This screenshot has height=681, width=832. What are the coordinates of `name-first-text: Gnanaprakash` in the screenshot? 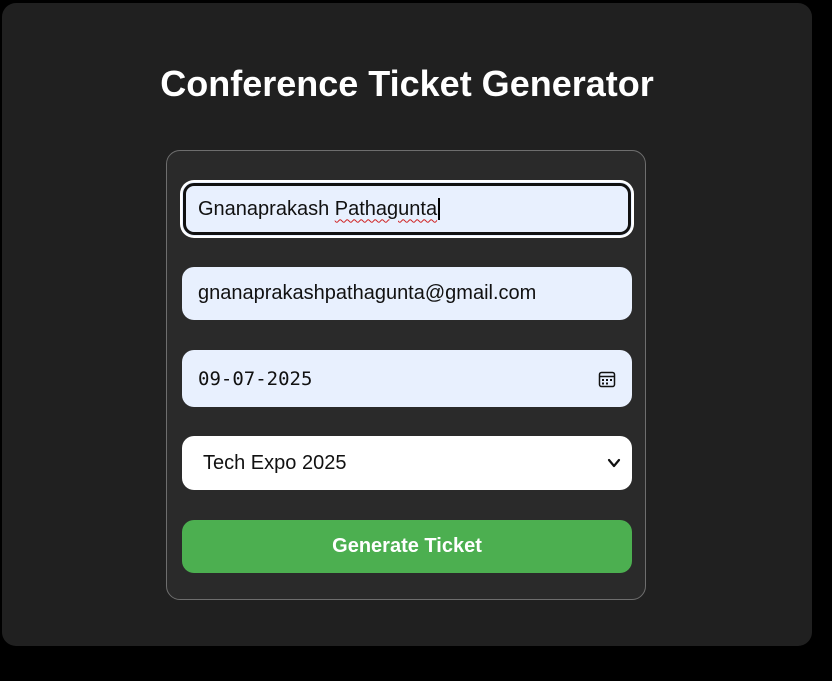 It's located at (264, 208).